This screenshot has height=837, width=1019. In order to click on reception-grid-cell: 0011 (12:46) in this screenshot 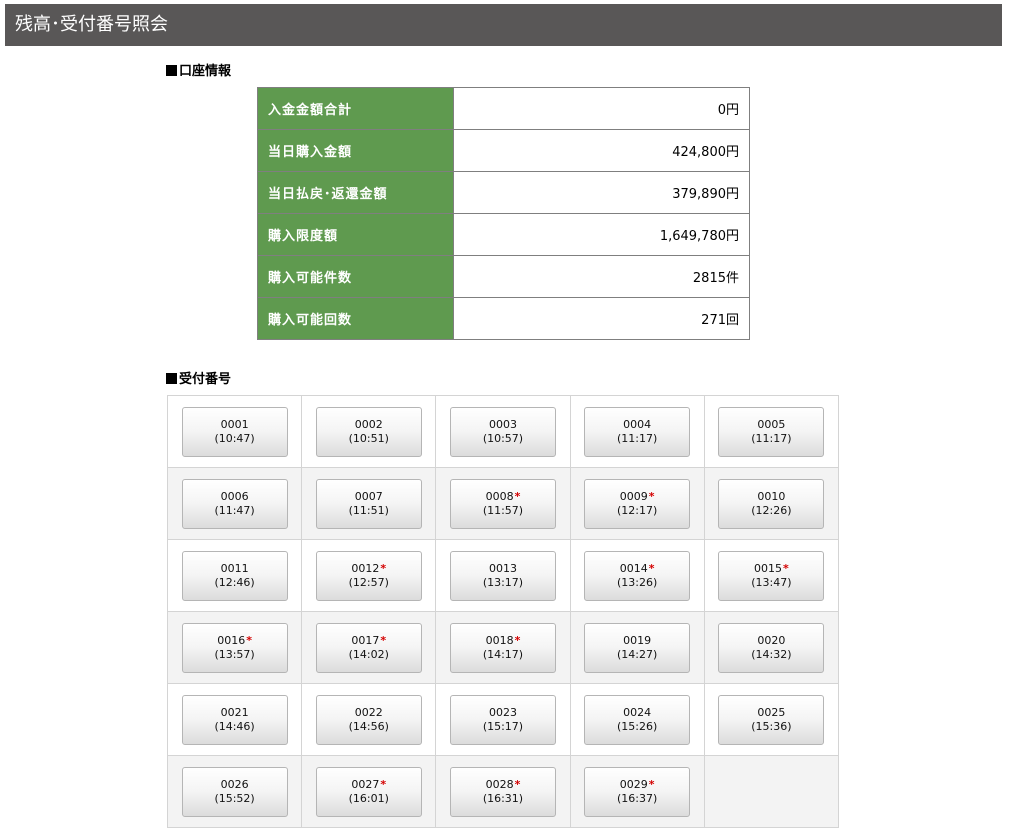, I will do `click(234, 575)`.